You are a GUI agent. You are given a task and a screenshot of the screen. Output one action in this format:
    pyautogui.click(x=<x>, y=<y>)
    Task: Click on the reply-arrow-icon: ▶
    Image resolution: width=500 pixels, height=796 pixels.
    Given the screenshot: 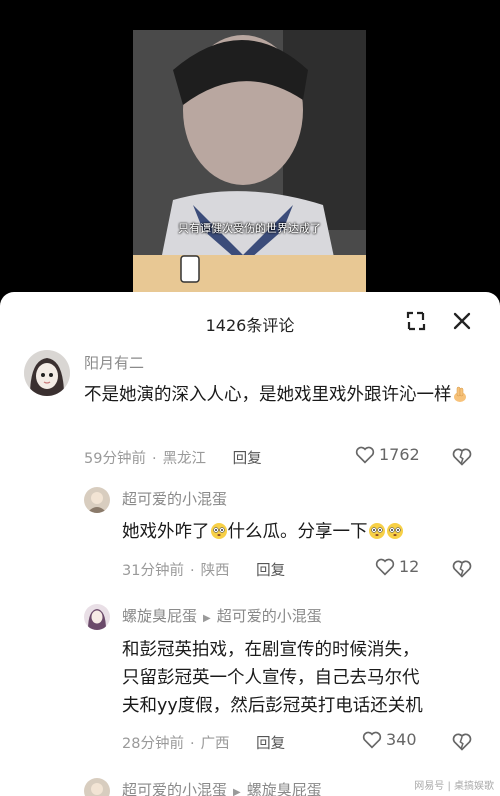 What is the action you would take?
    pyautogui.click(x=237, y=791)
    